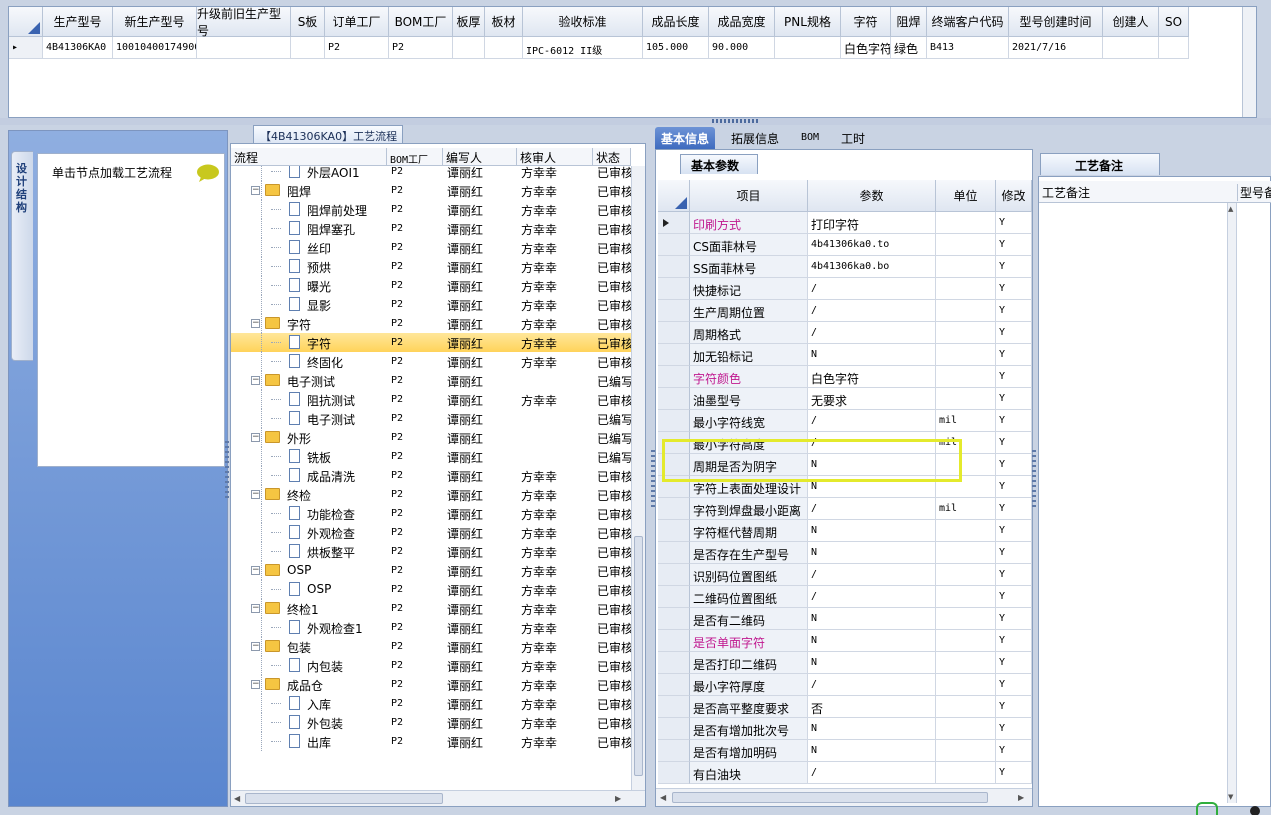 This screenshot has width=1271, height=815. I want to click on grid-header-17: SO, so click(1174, 22).